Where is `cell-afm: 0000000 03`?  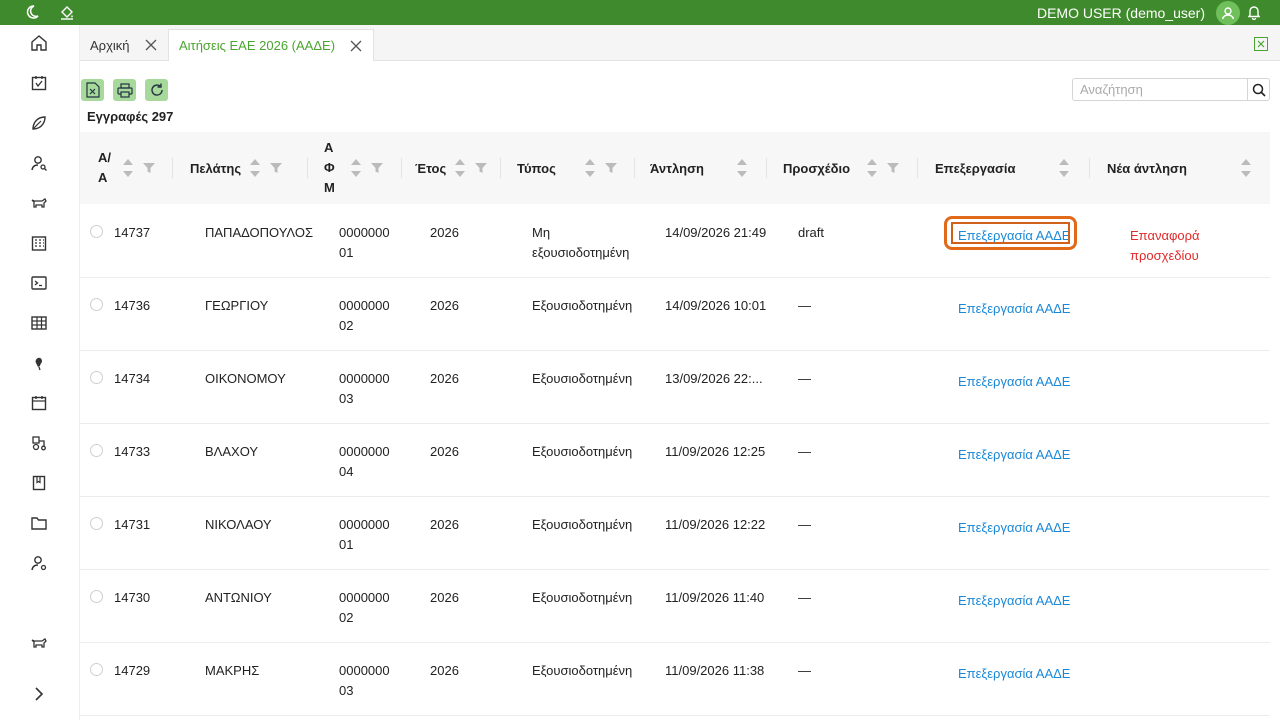
cell-afm: 0000000 03 is located at coordinates (364, 389).